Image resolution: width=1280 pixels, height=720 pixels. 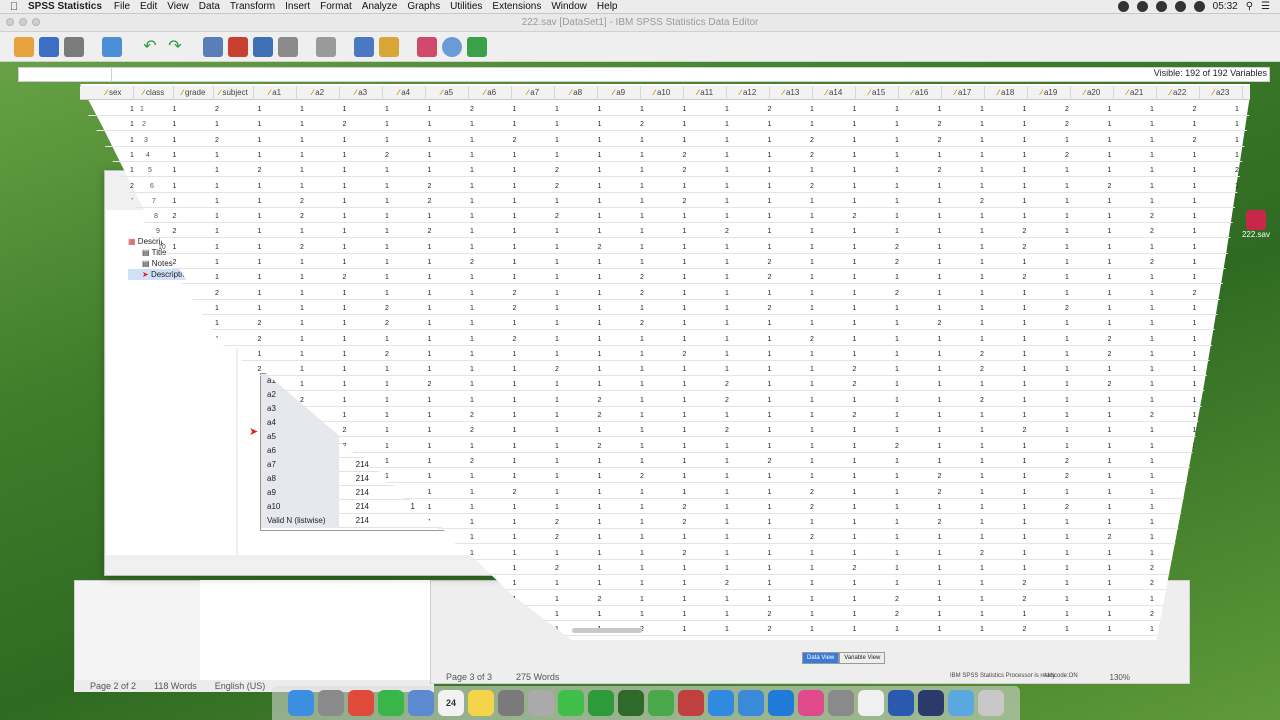 What do you see at coordinates (275, 93) in the screenshot?
I see `column-header-a1: ∕ a1` at bounding box center [275, 93].